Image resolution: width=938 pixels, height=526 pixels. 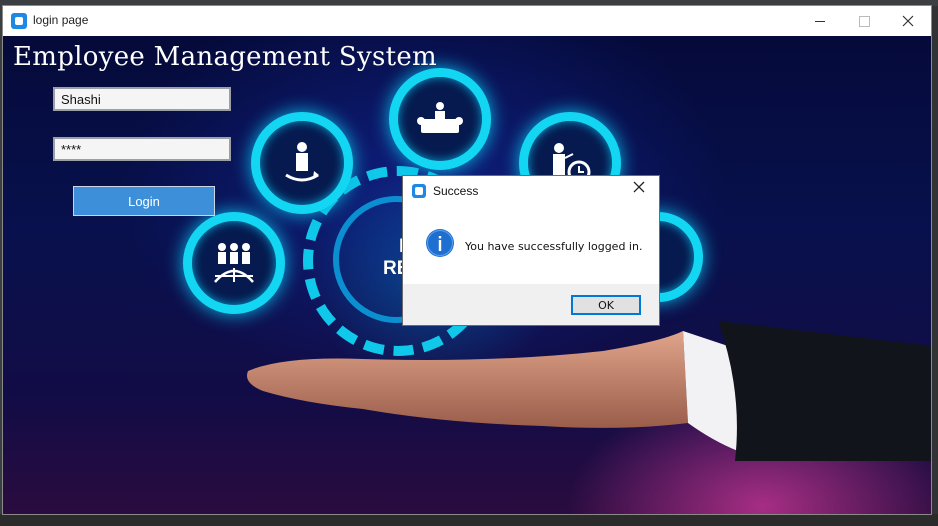 What do you see at coordinates (531, 304) in the screenshot?
I see `dialog-footer: OK` at bounding box center [531, 304].